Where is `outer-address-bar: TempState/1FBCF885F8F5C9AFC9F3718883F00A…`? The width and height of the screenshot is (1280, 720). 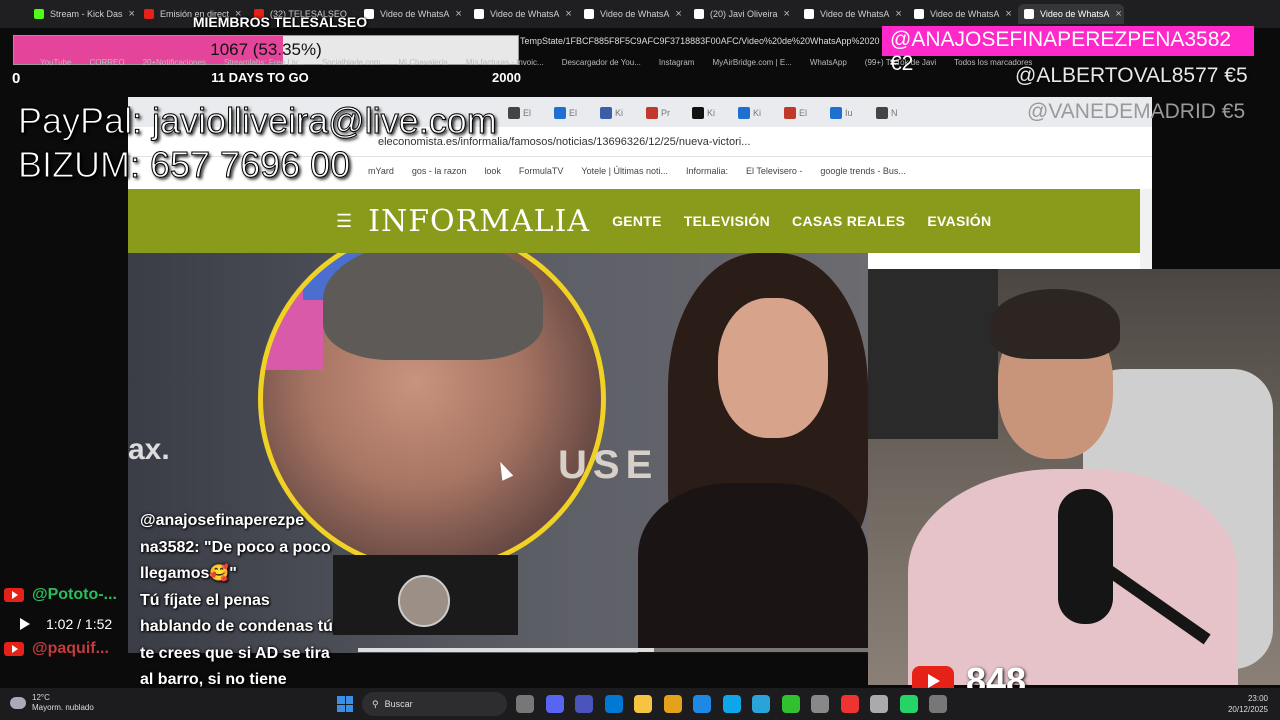
outer-address-bar: TempState/1FBCF885F8F5C9AFC9F3718883F00A… is located at coordinates (700, 43).